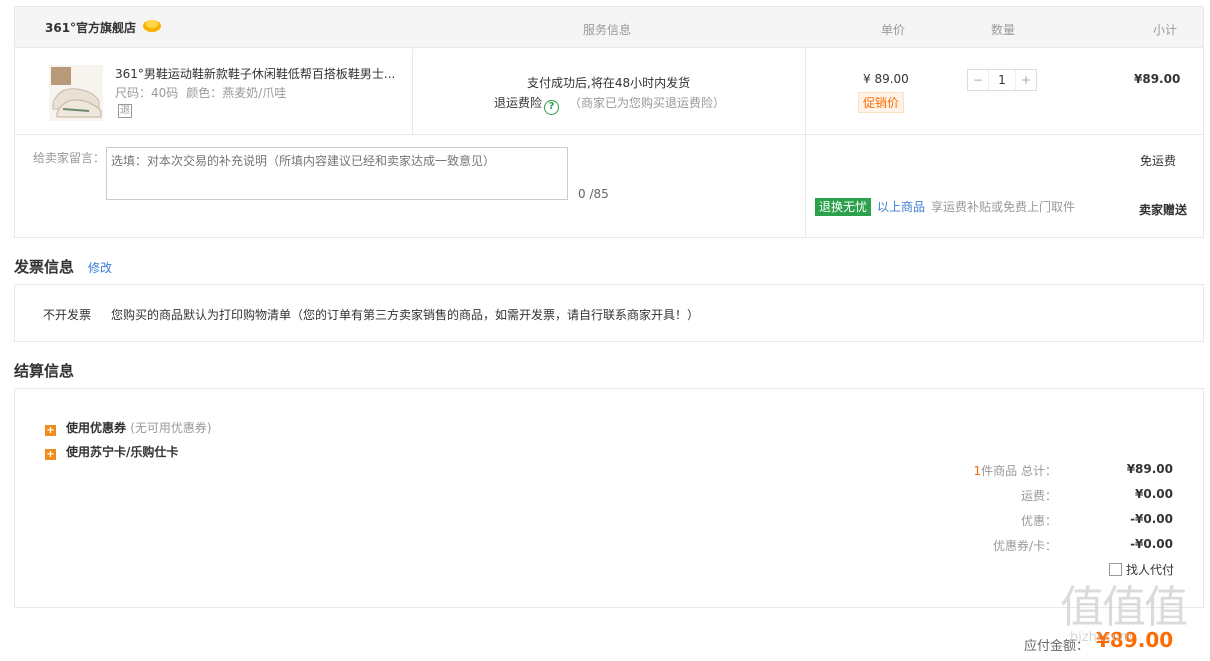 The height and width of the screenshot is (661, 1210). Describe the element at coordinates (122, 452) in the screenshot. I see `card-label: 使用苏宁卡/乐购仕卡` at that location.